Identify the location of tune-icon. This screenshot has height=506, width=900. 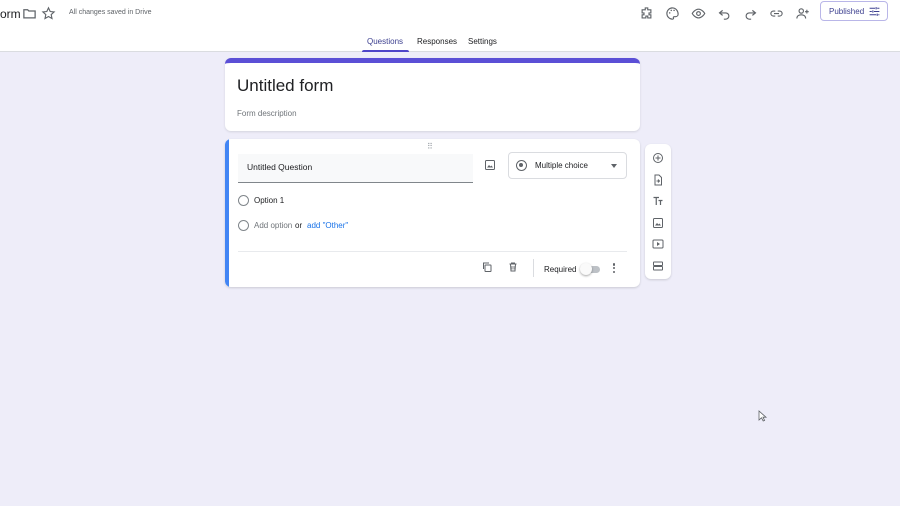
(874, 11).